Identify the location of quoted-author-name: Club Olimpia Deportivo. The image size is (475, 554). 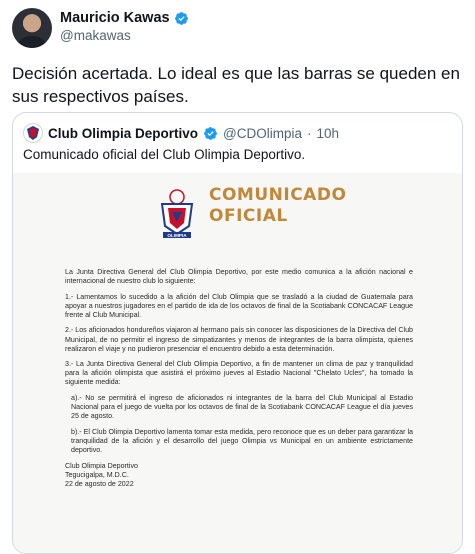
(123, 133).